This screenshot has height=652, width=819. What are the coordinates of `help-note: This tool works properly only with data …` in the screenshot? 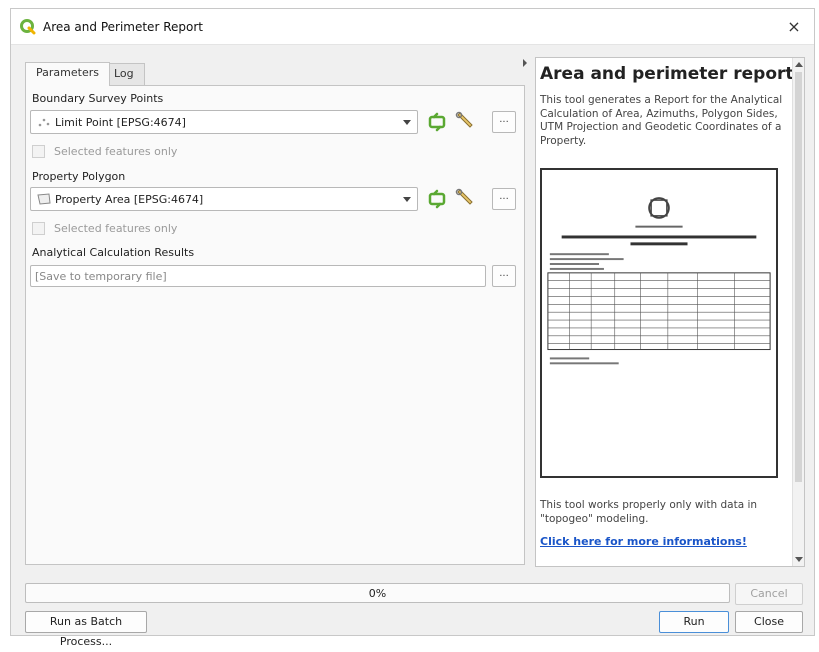 It's located at (649, 512).